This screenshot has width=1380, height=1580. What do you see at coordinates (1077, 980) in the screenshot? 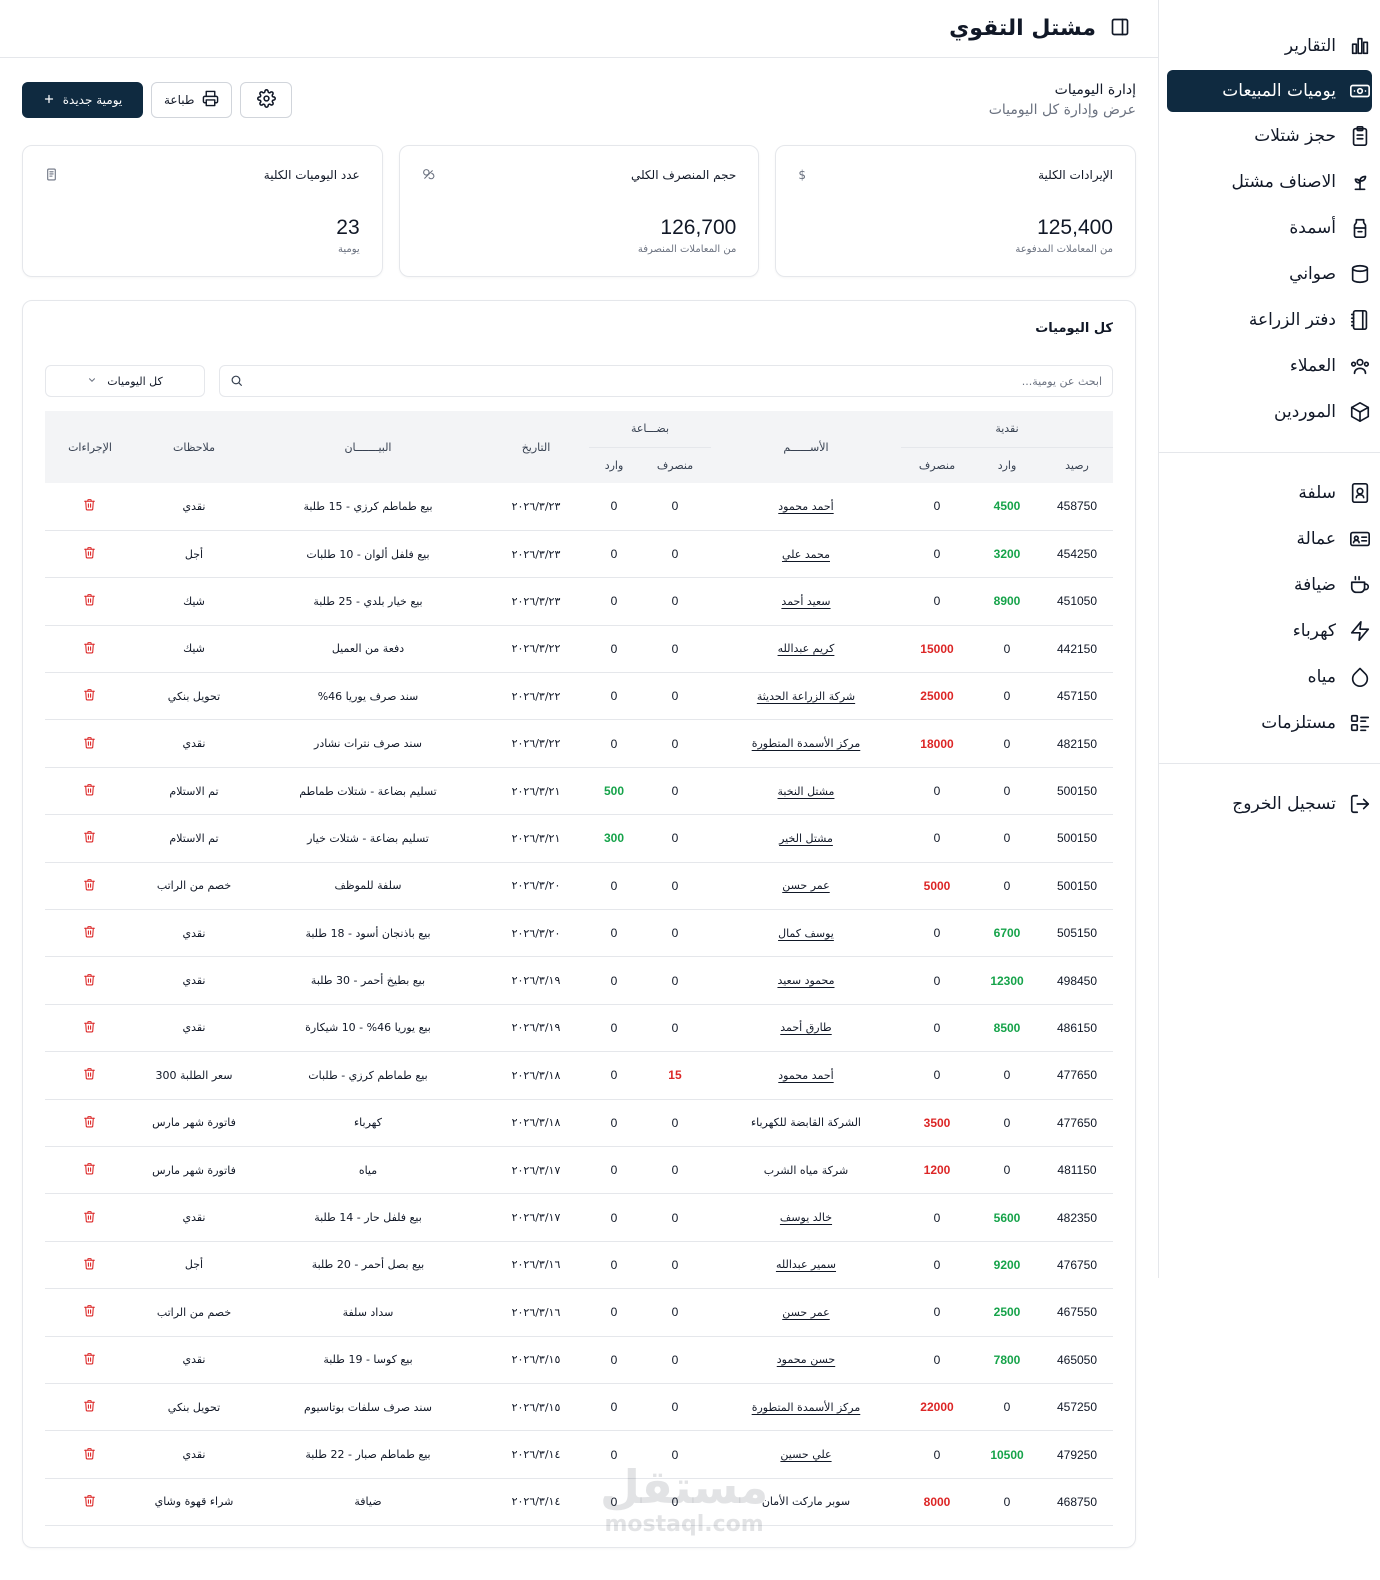
I see `cell-balance: 498450` at bounding box center [1077, 980].